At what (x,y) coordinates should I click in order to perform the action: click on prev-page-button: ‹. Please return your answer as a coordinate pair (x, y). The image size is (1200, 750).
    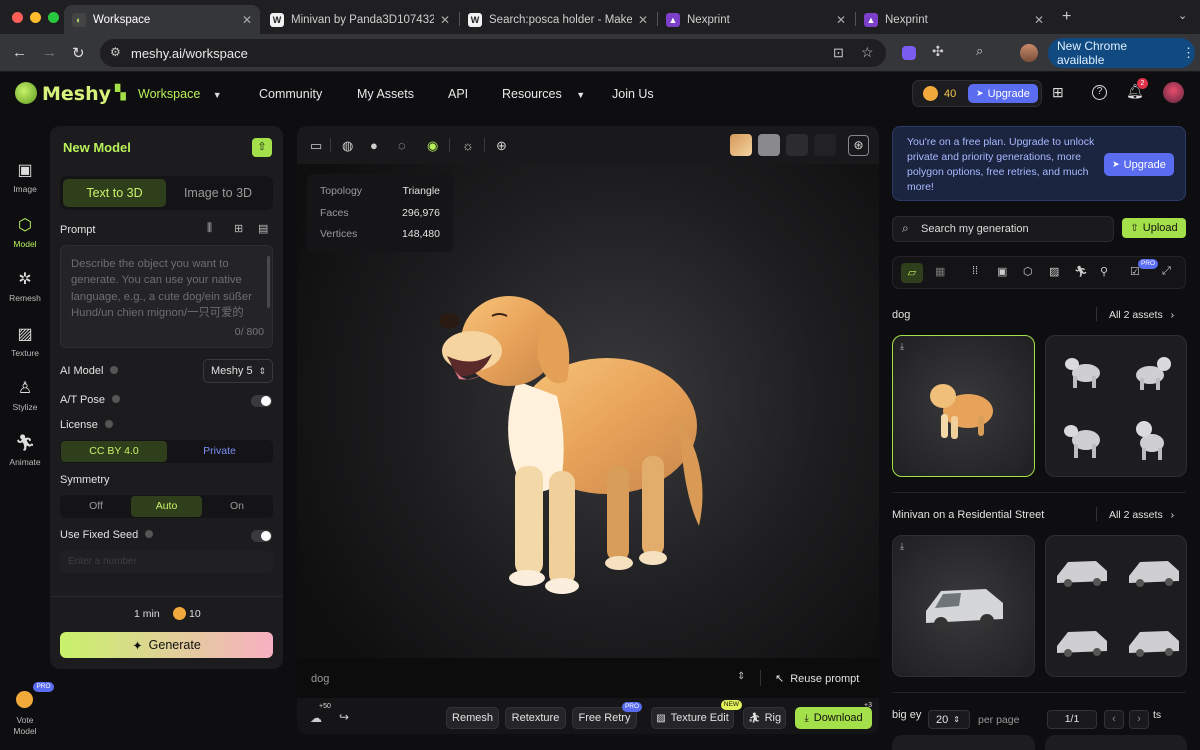
    Looking at the image, I should click on (1114, 719).